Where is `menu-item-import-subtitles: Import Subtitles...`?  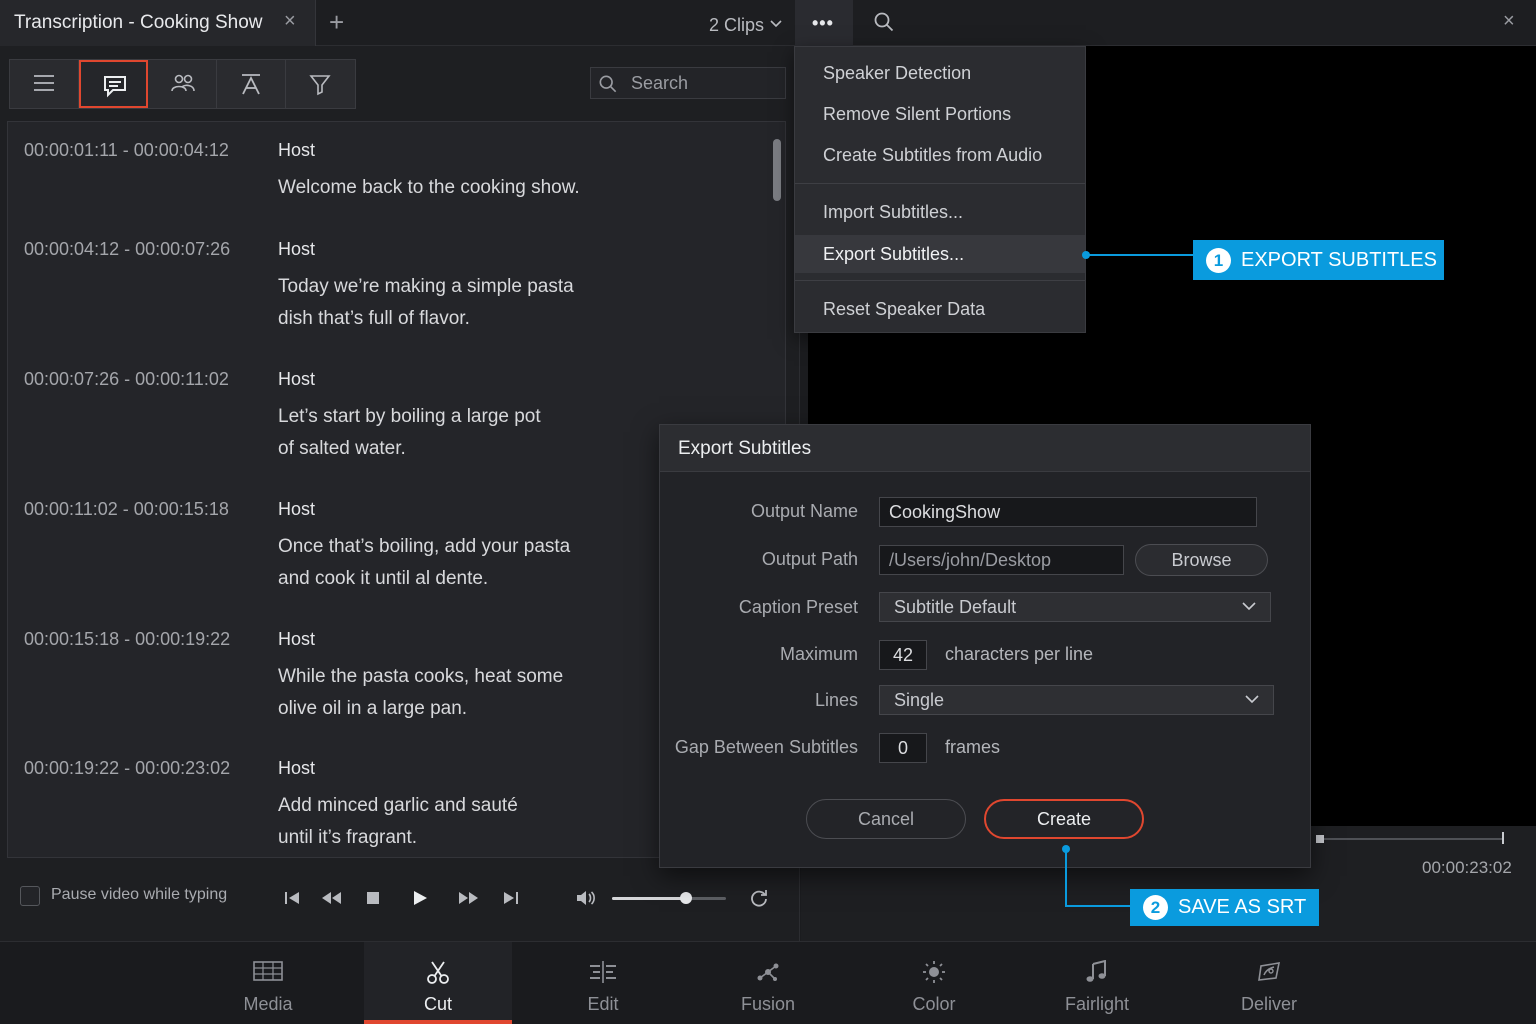
menu-item-import-subtitles: Import Subtitles... is located at coordinates (940, 212).